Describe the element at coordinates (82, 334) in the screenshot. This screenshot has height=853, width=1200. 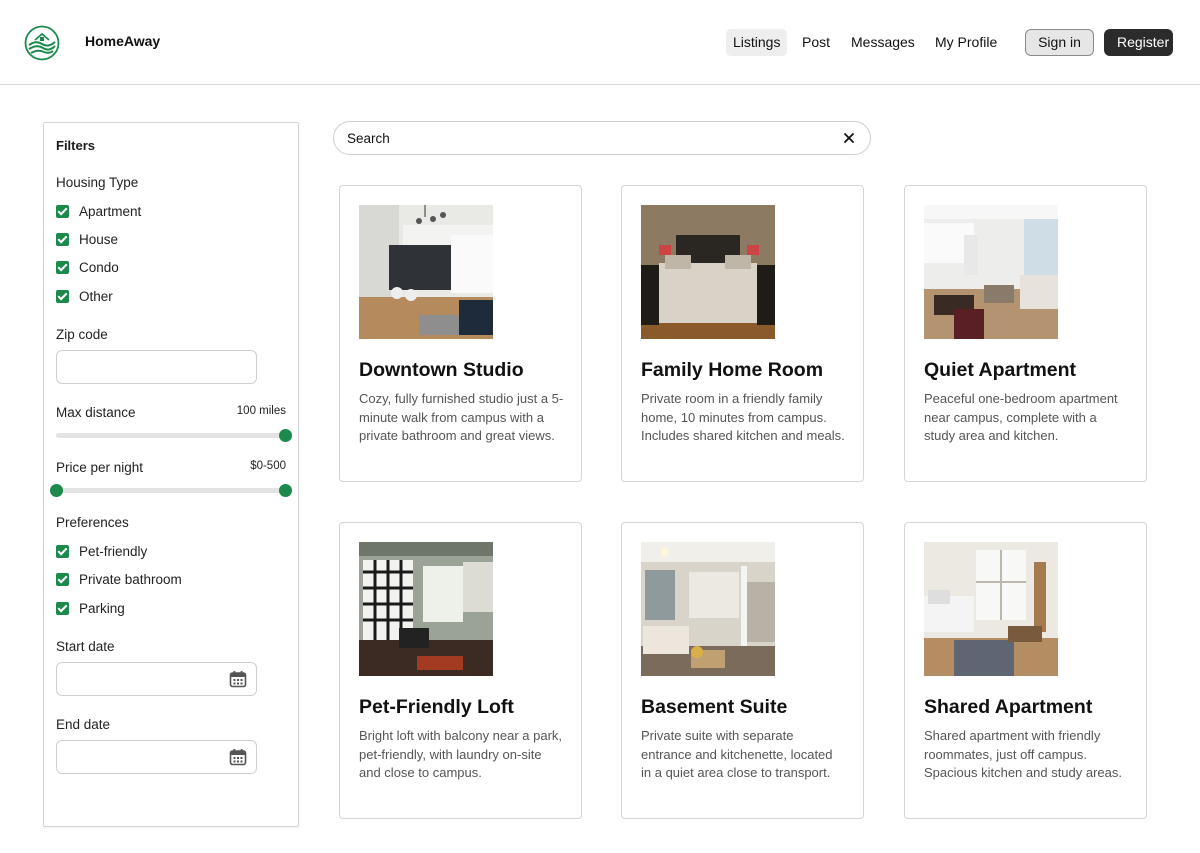
I see `zip-code-label: Zip code` at that location.